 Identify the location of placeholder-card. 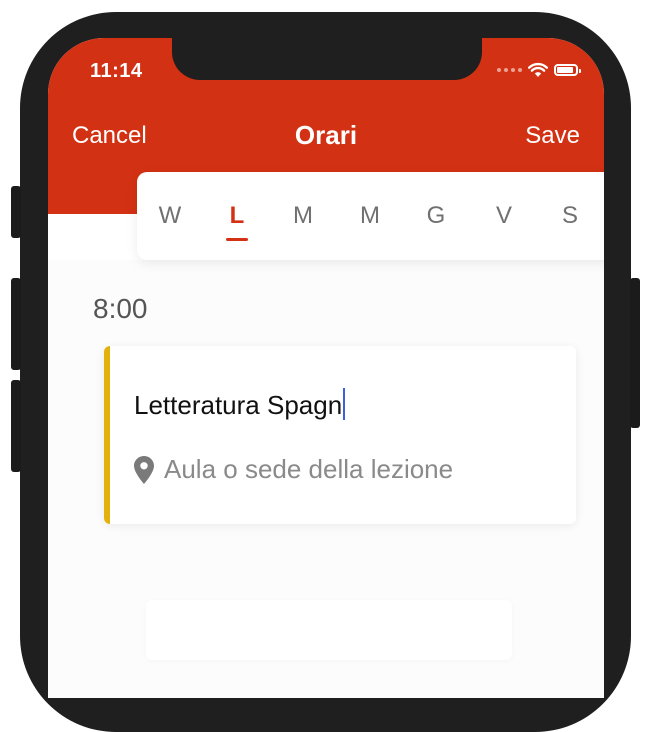
(329, 630).